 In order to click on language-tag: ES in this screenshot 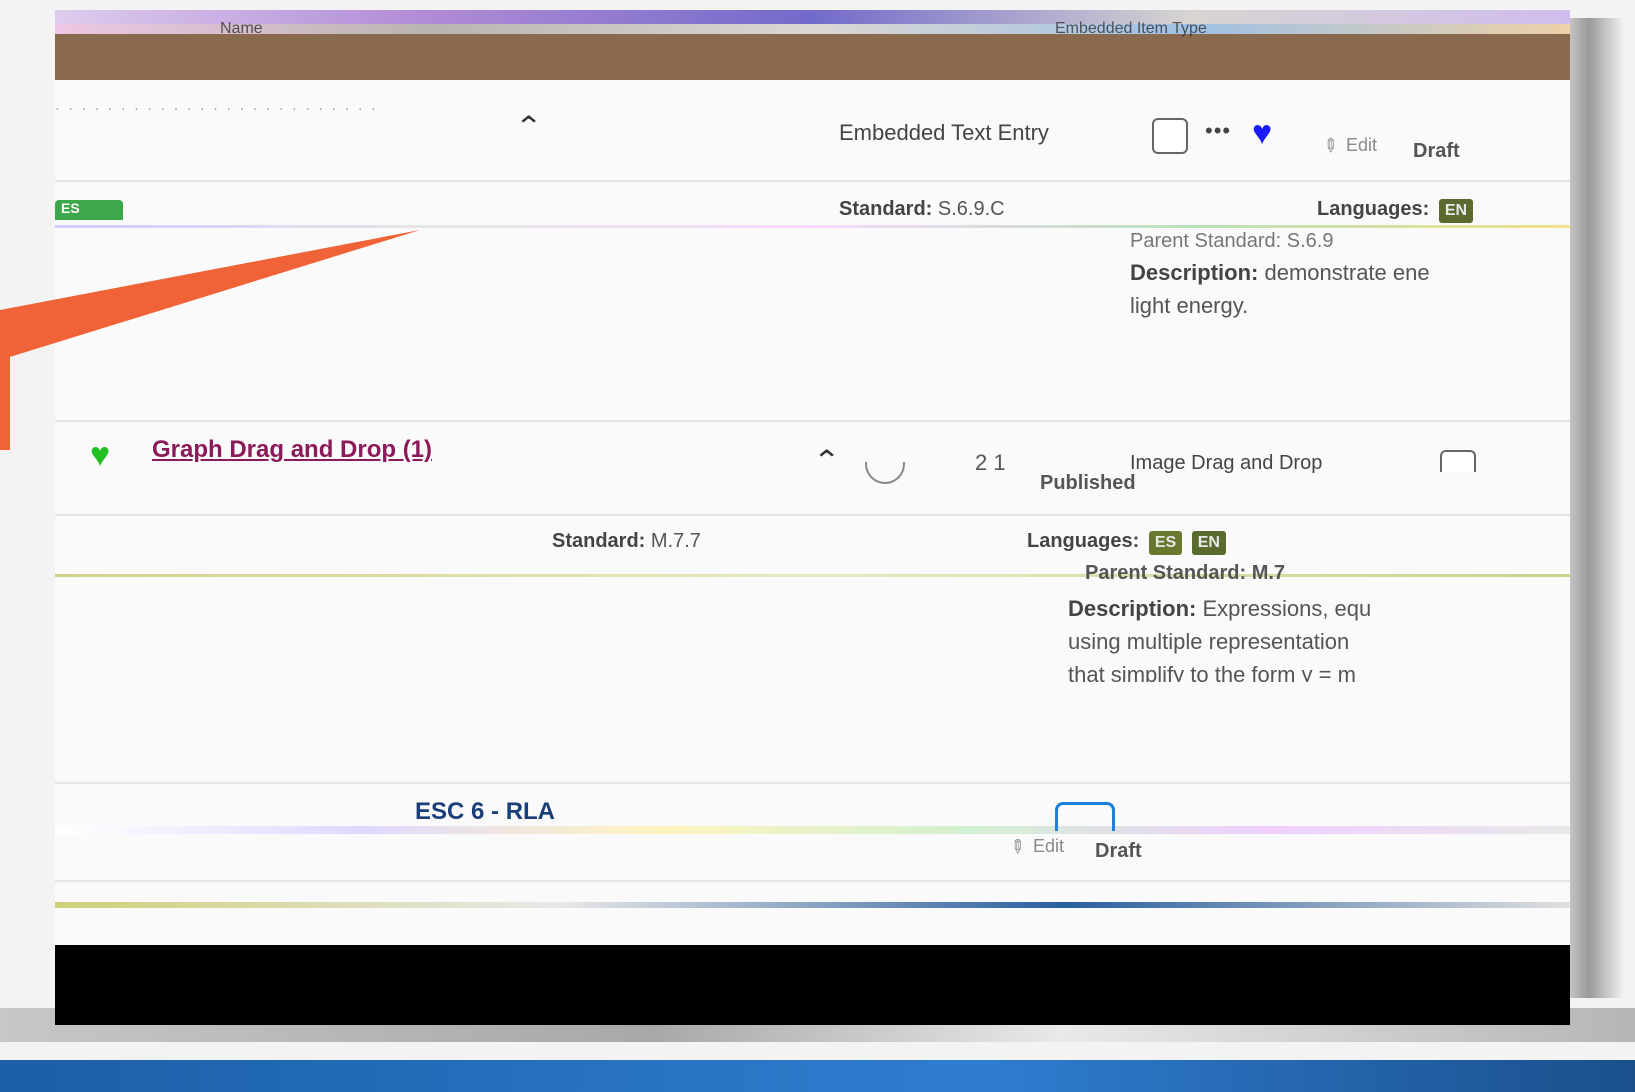, I will do `click(89, 210)`.